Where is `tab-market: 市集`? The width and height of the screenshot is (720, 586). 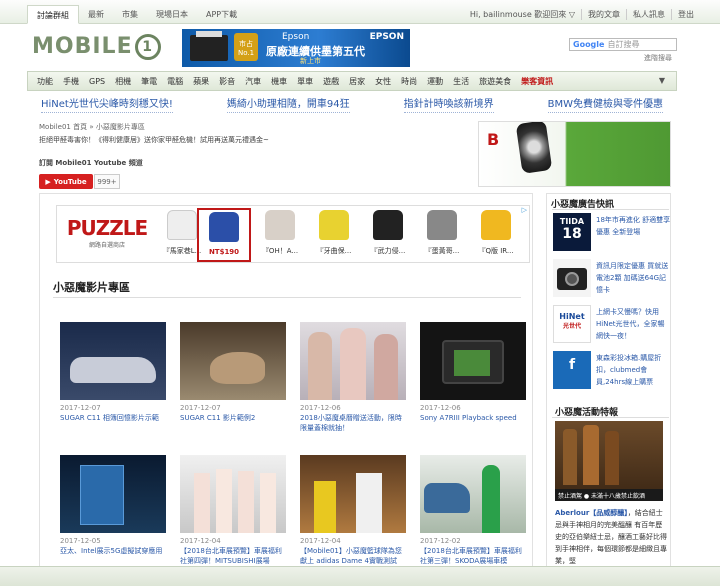 tab-market: 市集 is located at coordinates (130, 14).